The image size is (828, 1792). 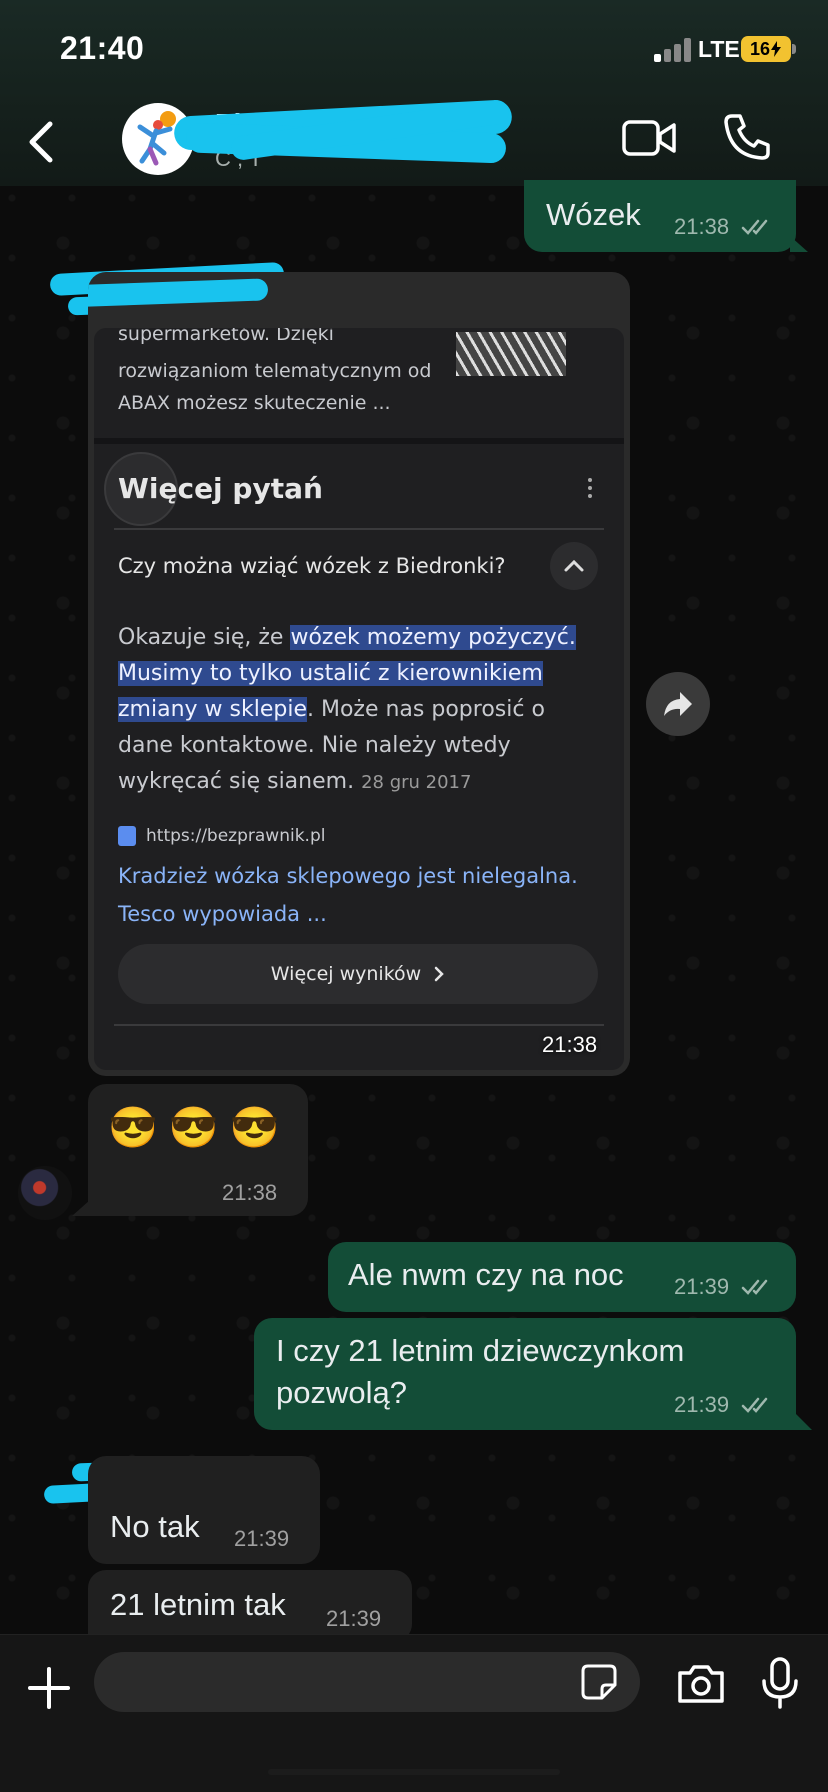 I want to click on home-indicator, so click(x=414, y=1772).